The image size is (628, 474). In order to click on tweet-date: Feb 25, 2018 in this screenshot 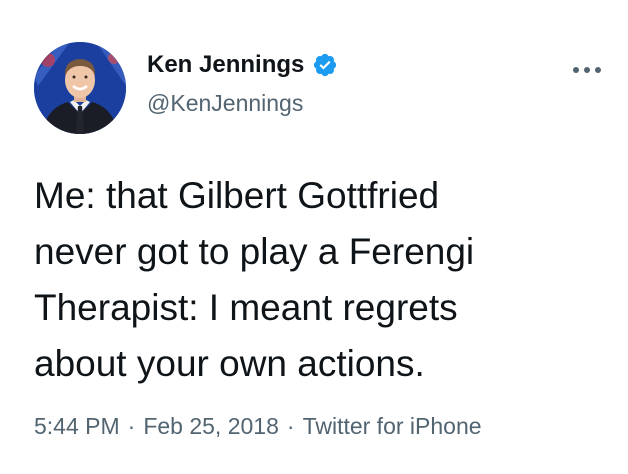, I will do `click(211, 426)`.